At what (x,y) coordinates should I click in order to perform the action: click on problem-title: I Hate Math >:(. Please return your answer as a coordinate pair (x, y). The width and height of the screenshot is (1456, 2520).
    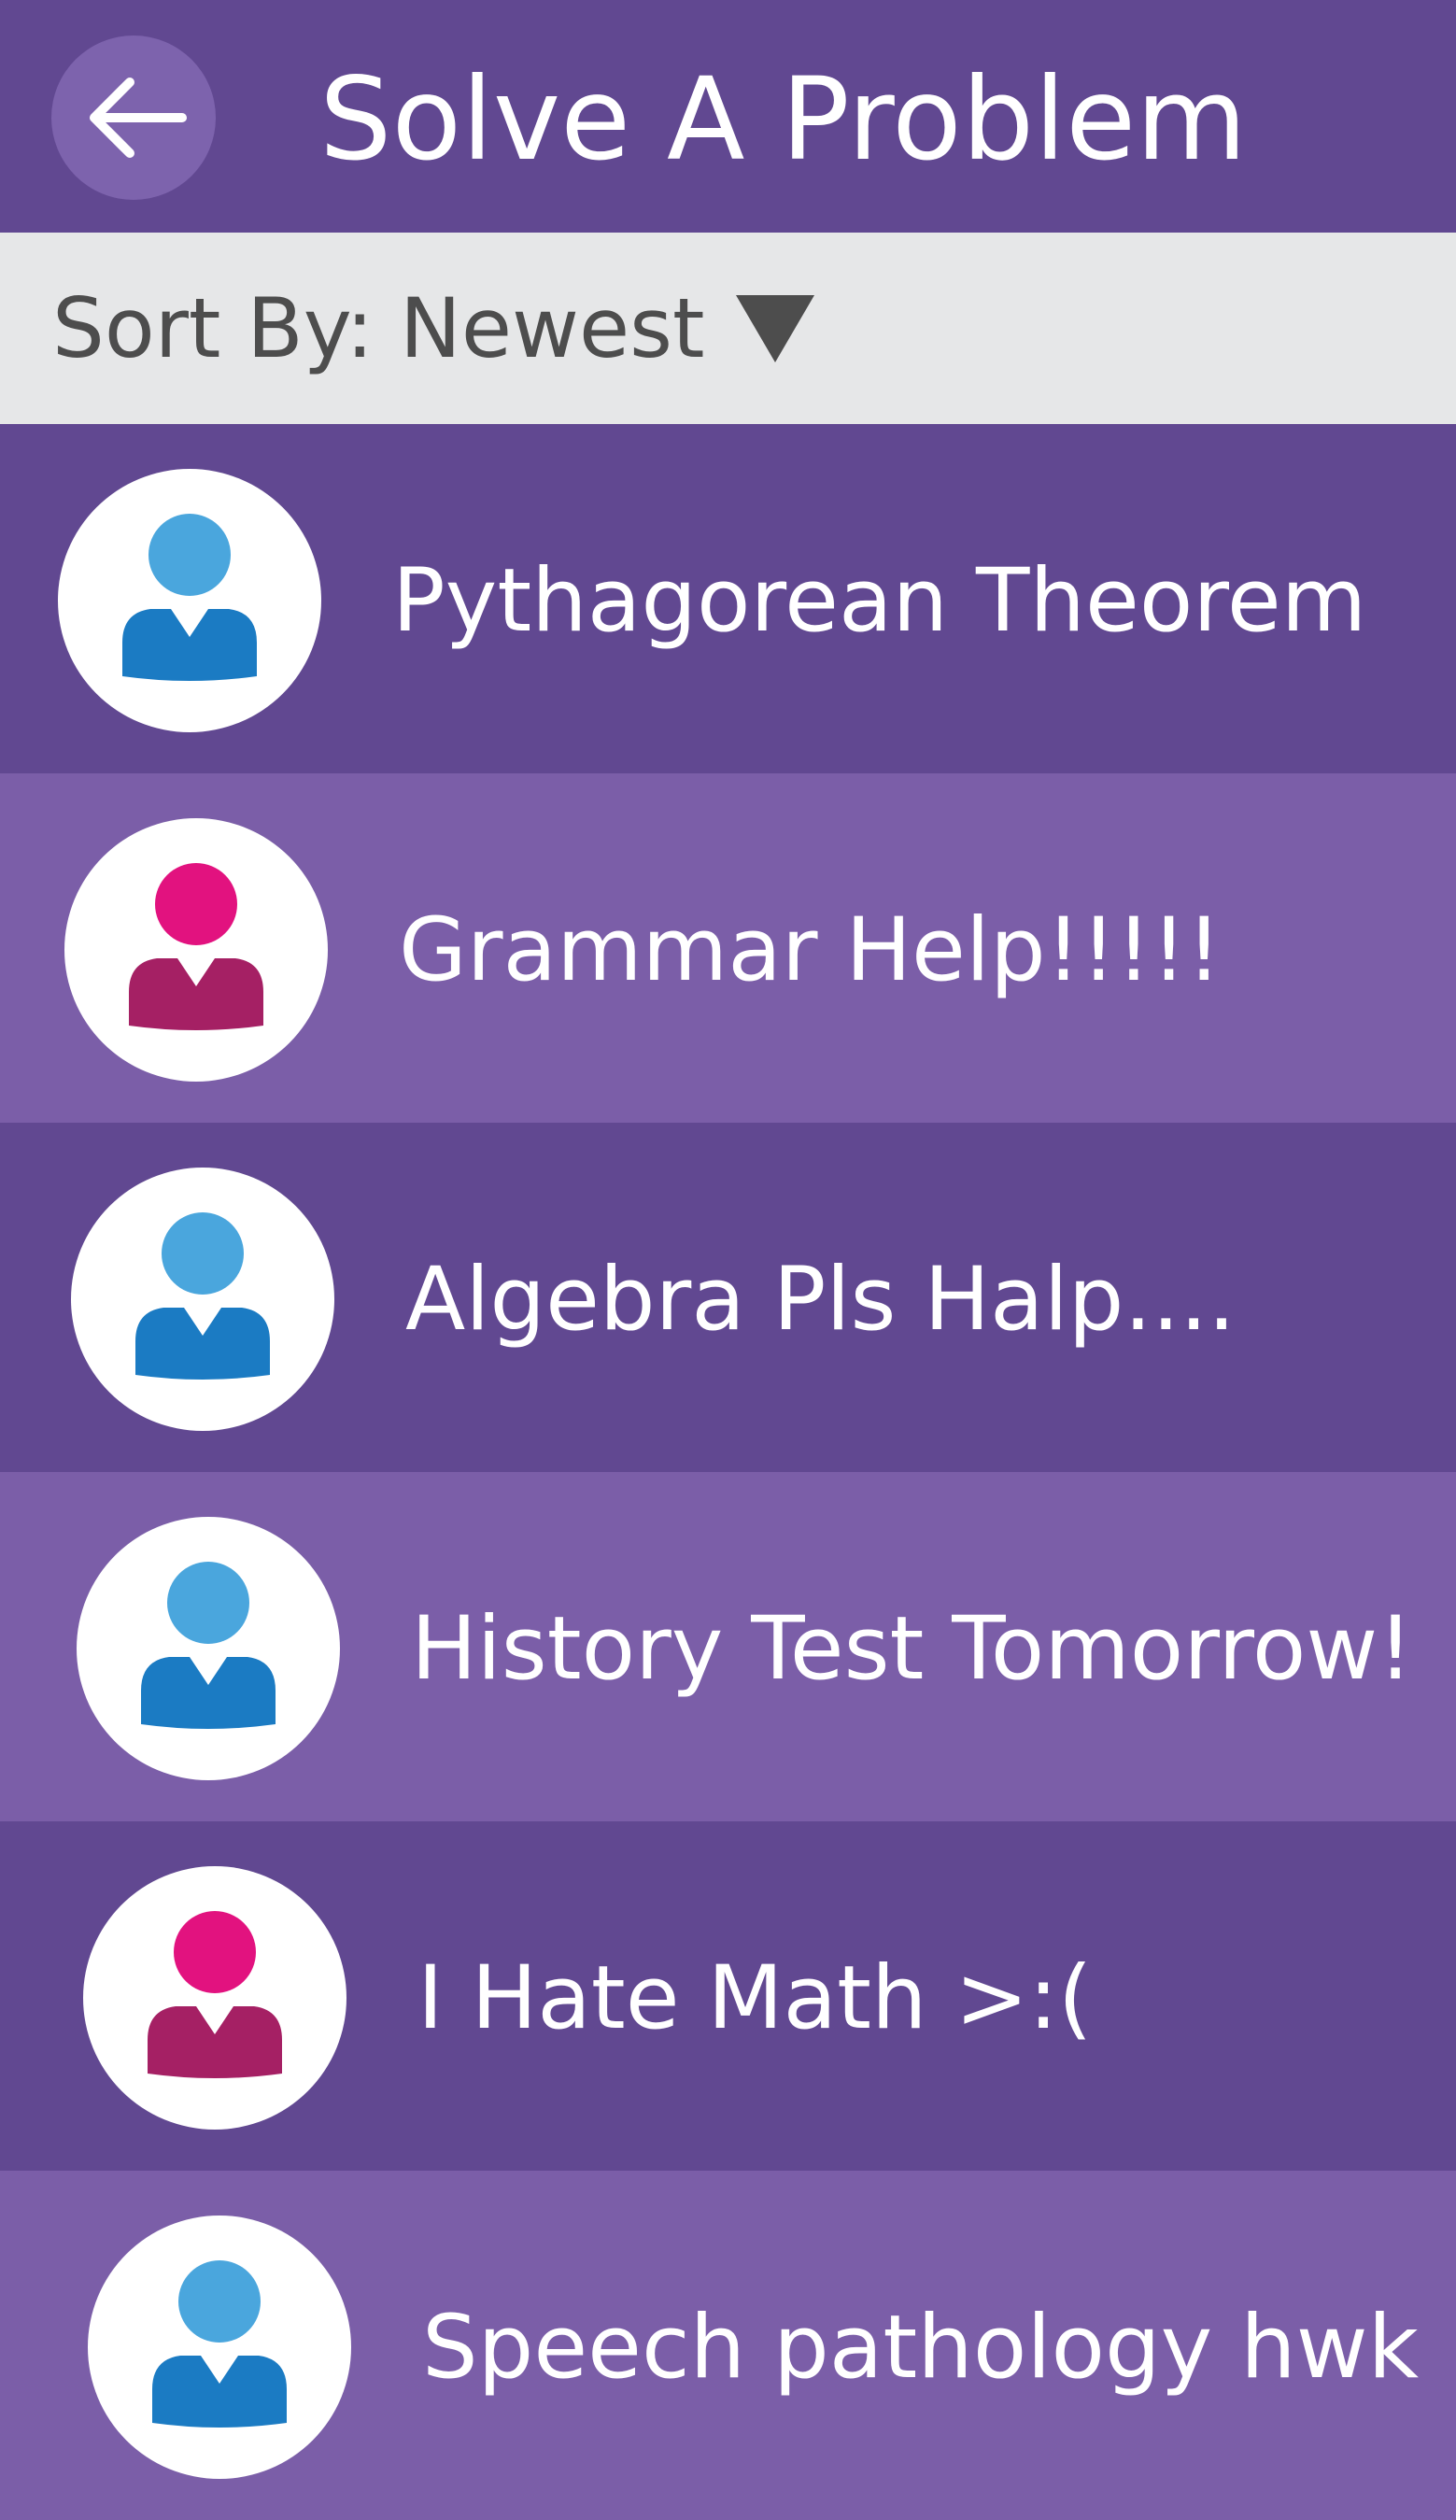
    Looking at the image, I should click on (755, 1998).